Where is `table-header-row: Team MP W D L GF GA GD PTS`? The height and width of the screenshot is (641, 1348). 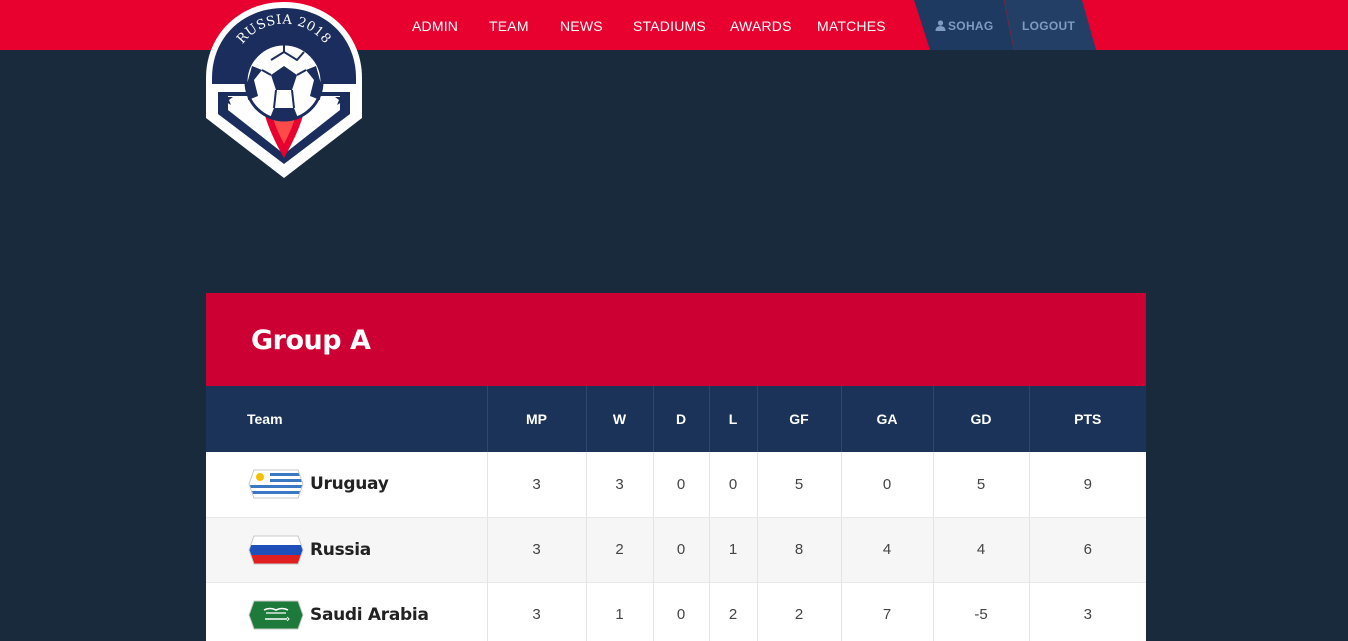
table-header-row: Team MP W D L GF GA GD PTS is located at coordinates (676, 419).